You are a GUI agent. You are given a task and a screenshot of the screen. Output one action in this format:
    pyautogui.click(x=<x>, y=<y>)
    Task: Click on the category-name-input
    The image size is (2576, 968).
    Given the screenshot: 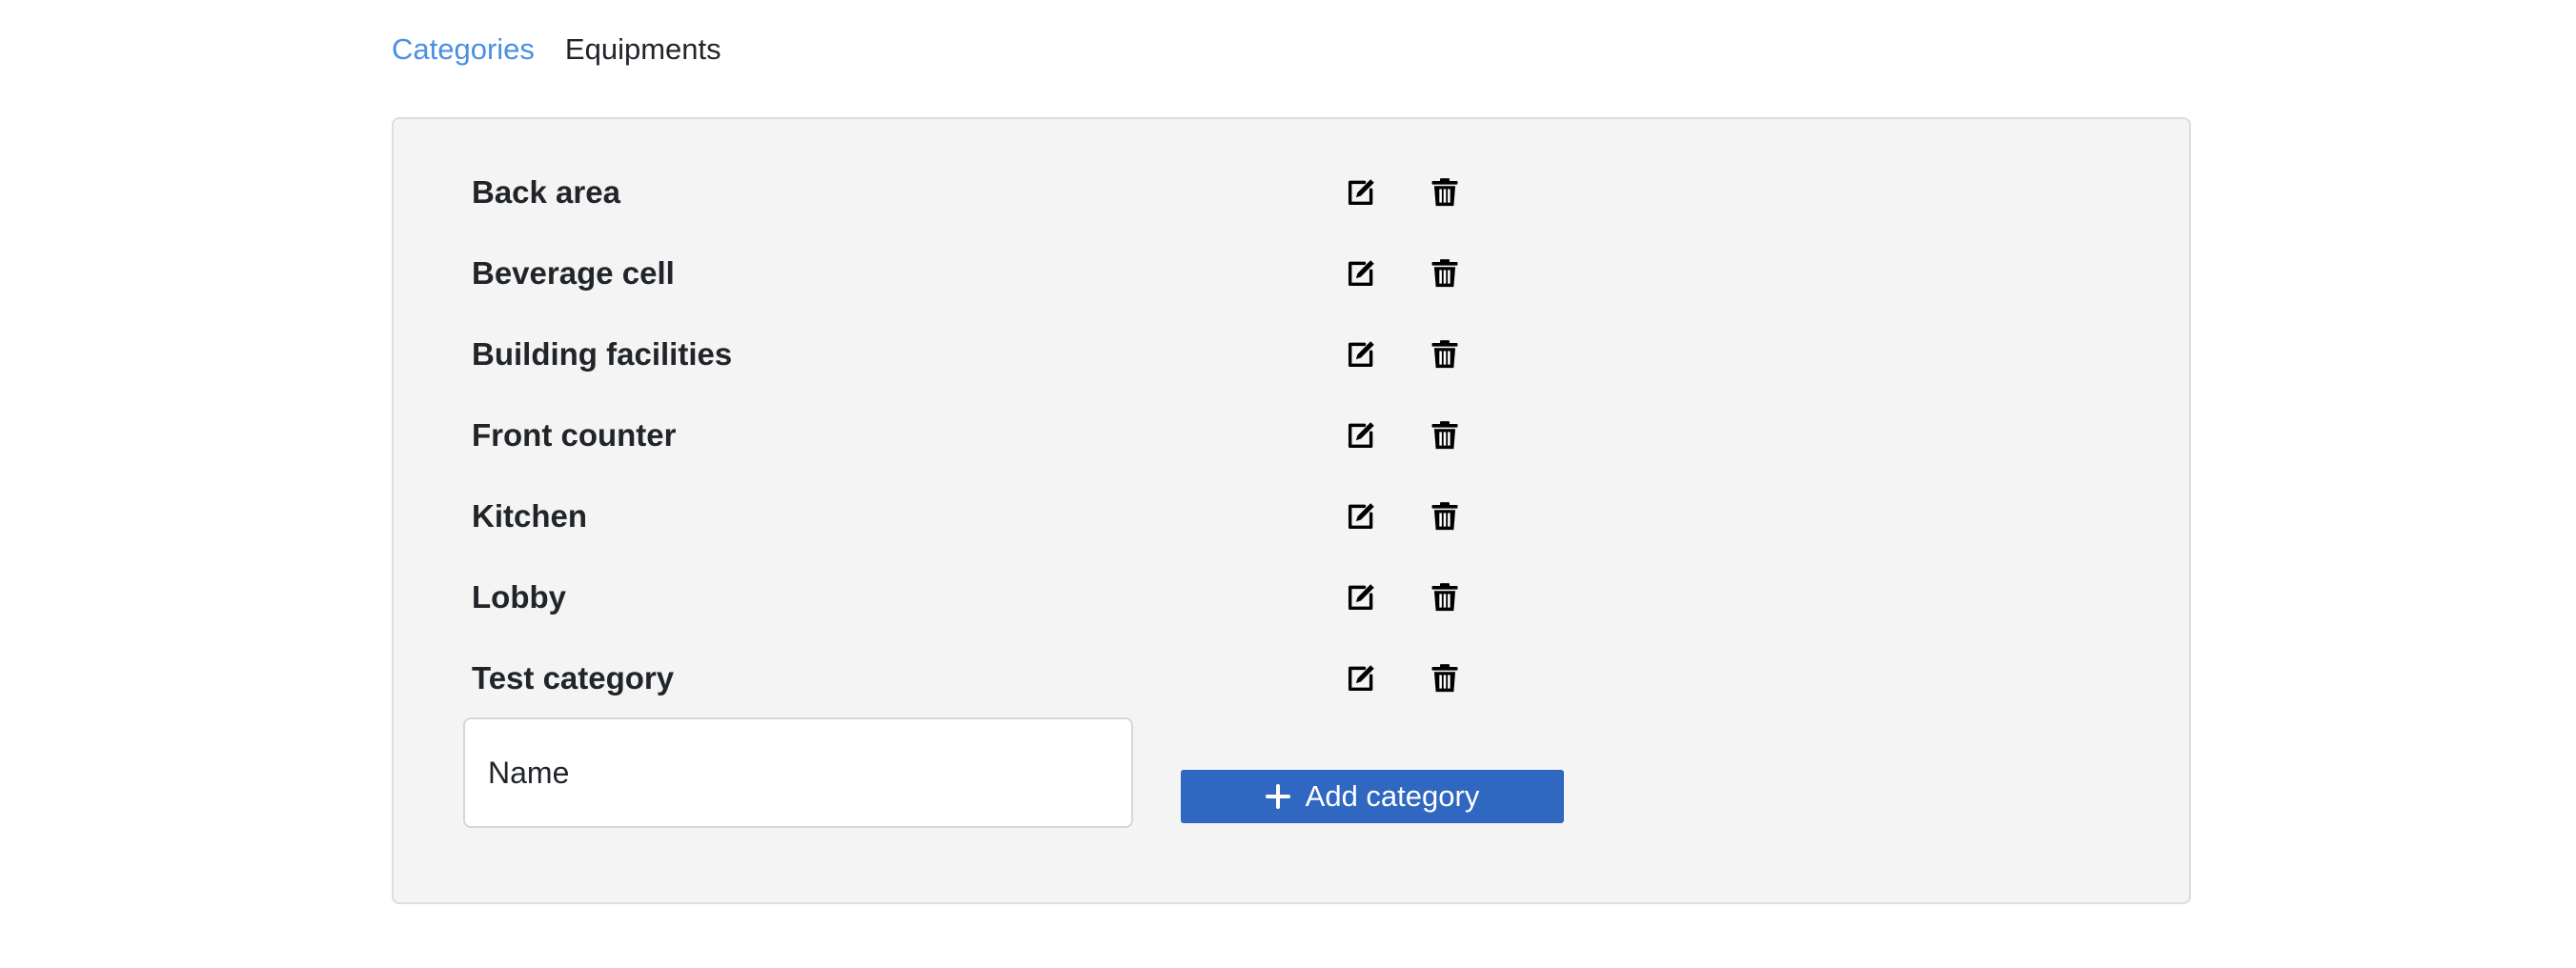 What is the action you would take?
    pyautogui.click(x=798, y=772)
    